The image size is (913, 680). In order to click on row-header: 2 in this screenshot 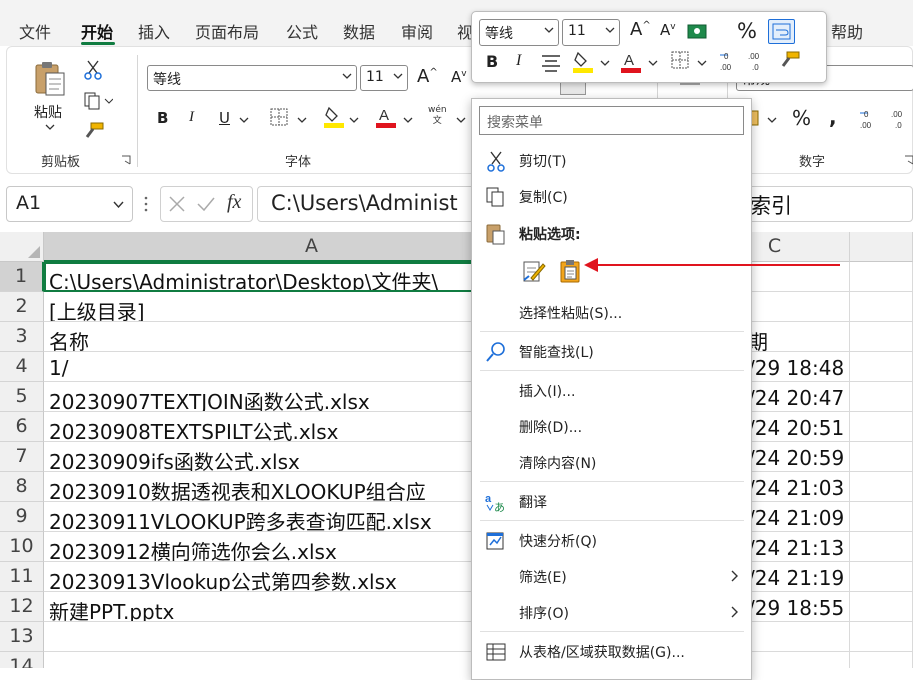, I will do `click(22, 307)`.